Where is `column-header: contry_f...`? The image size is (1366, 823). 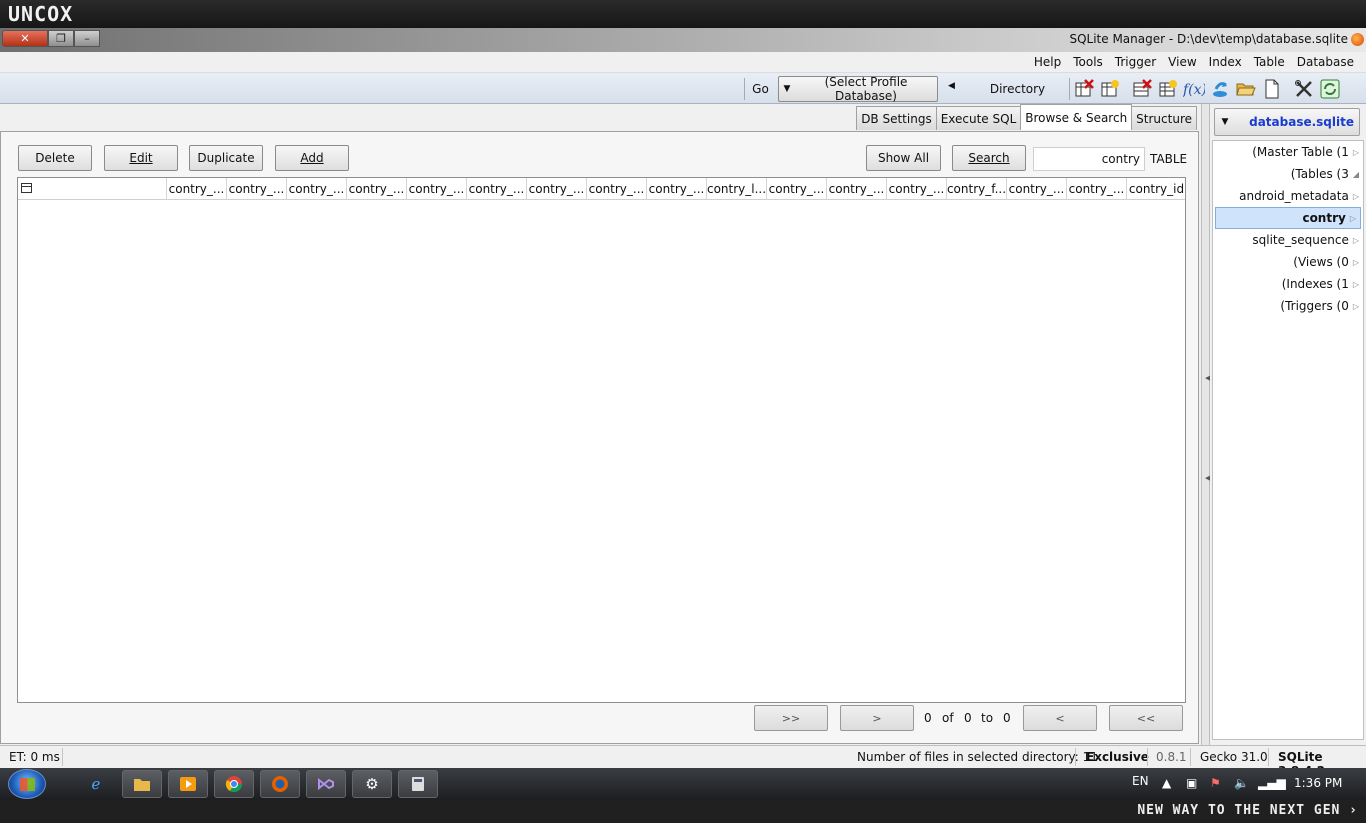
column-header: contry_f... is located at coordinates (976, 189).